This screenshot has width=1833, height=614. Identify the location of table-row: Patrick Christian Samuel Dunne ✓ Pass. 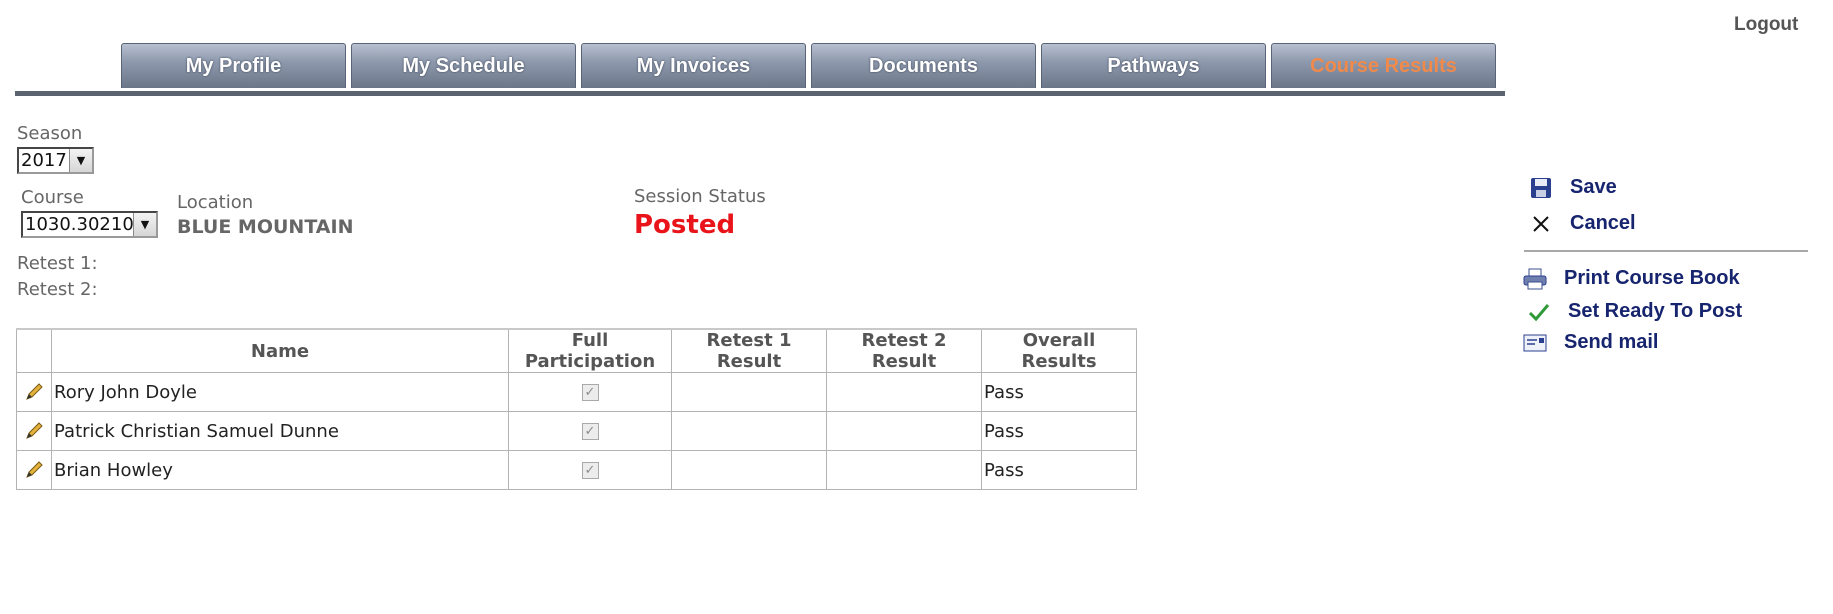
(576, 431).